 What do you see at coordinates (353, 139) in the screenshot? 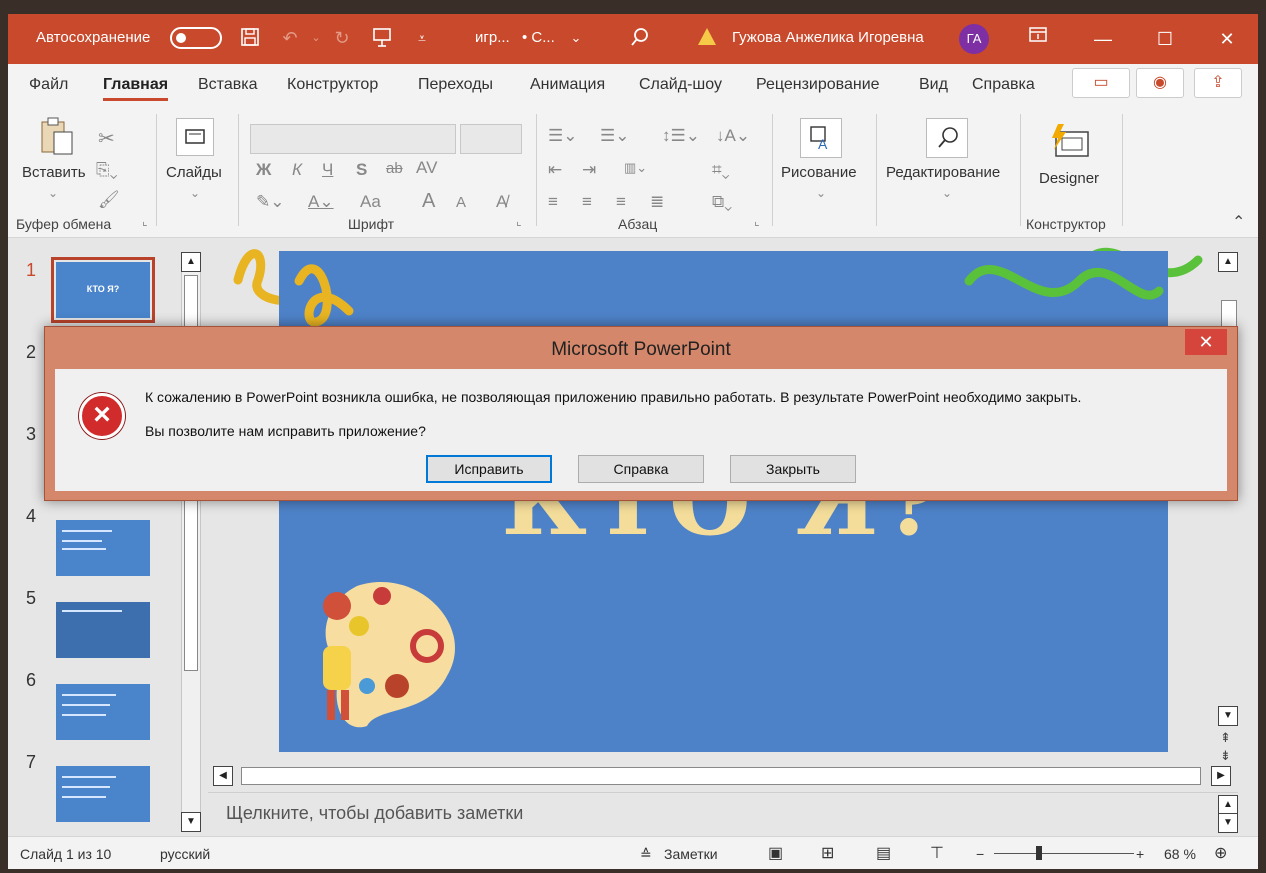
I see `font-name-combo` at bounding box center [353, 139].